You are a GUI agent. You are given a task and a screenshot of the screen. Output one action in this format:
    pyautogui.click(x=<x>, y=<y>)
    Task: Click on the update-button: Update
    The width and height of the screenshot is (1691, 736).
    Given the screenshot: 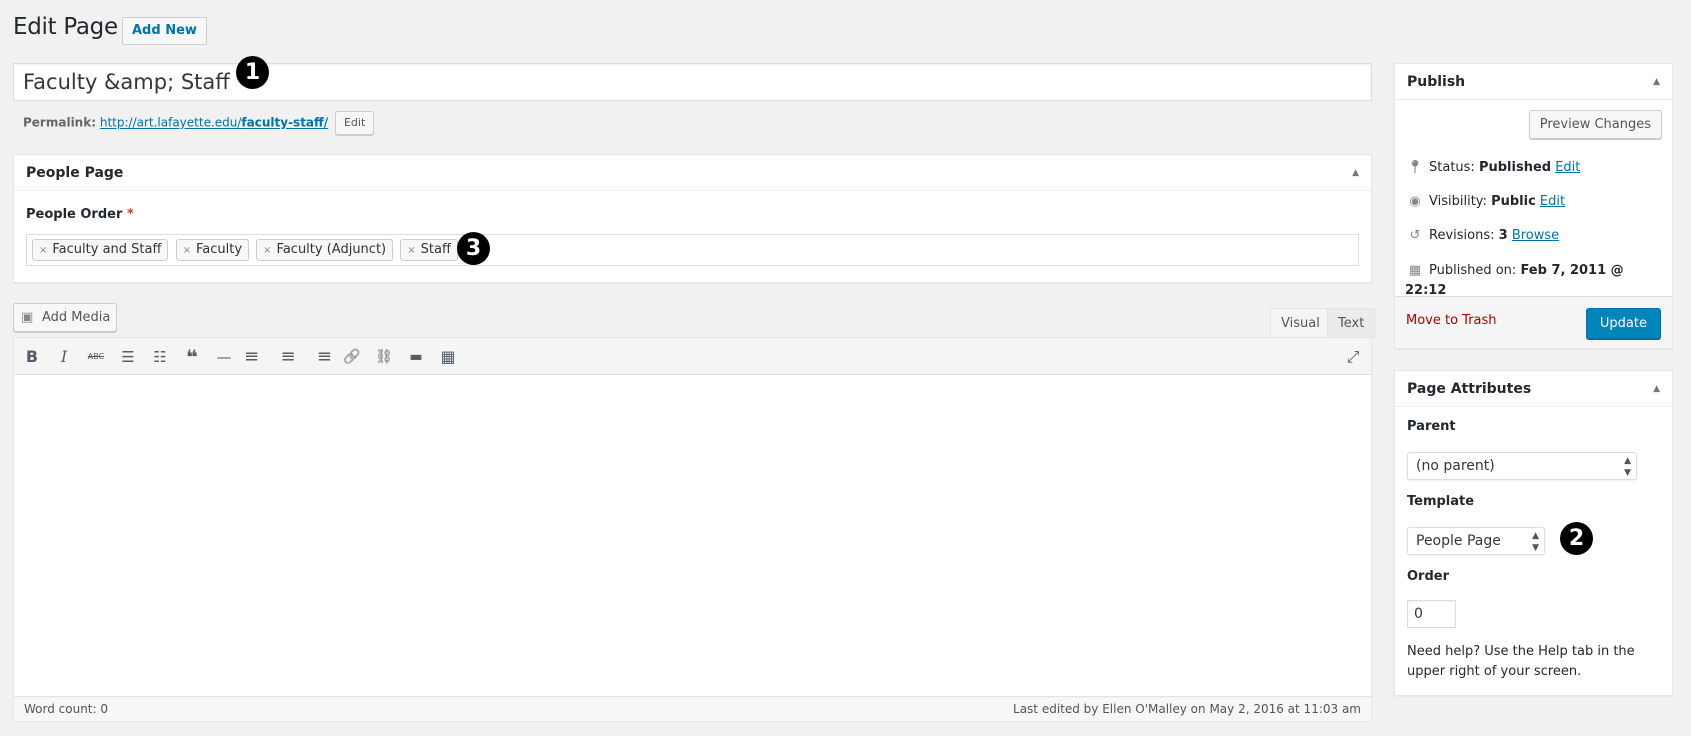 What is the action you would take?
    pyautogui.click(x=1623, y=323)
    